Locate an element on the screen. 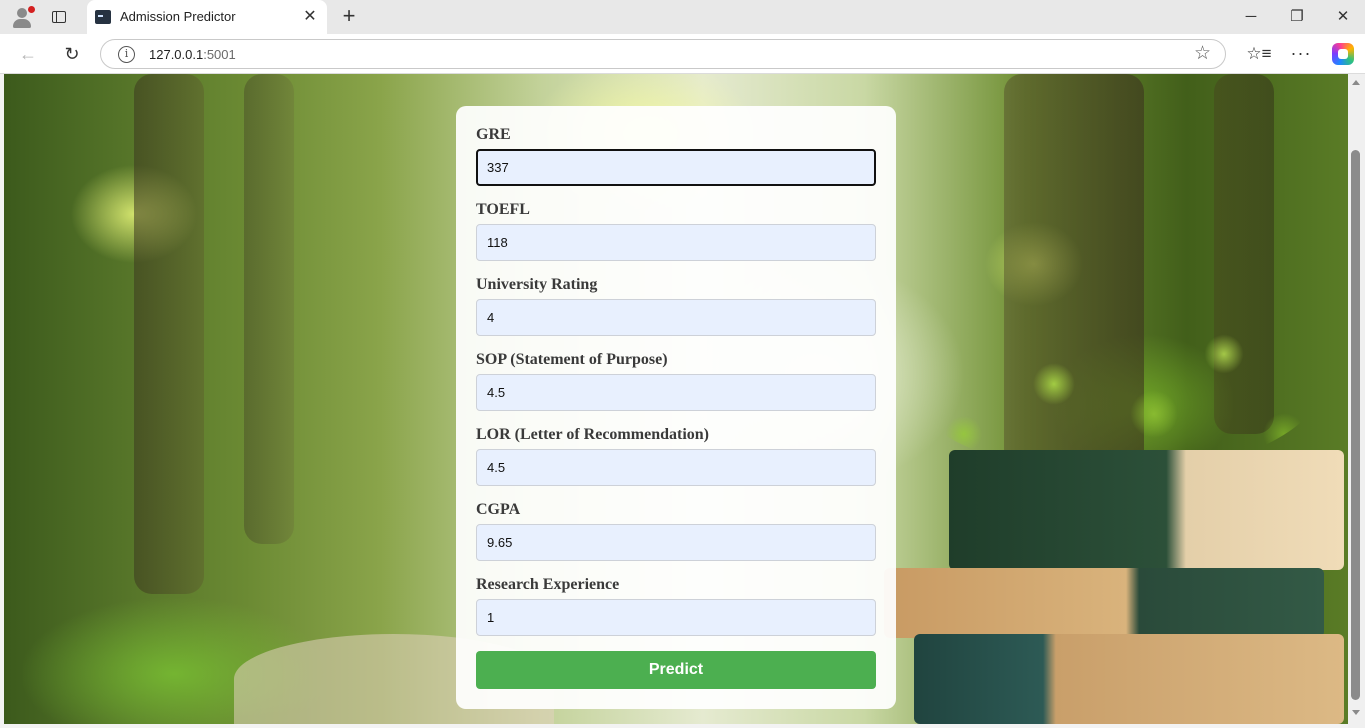 This screenshot has height=728, width=1365. url-text: 127.0.0.1:5001 is located at coordinates (192, 54).